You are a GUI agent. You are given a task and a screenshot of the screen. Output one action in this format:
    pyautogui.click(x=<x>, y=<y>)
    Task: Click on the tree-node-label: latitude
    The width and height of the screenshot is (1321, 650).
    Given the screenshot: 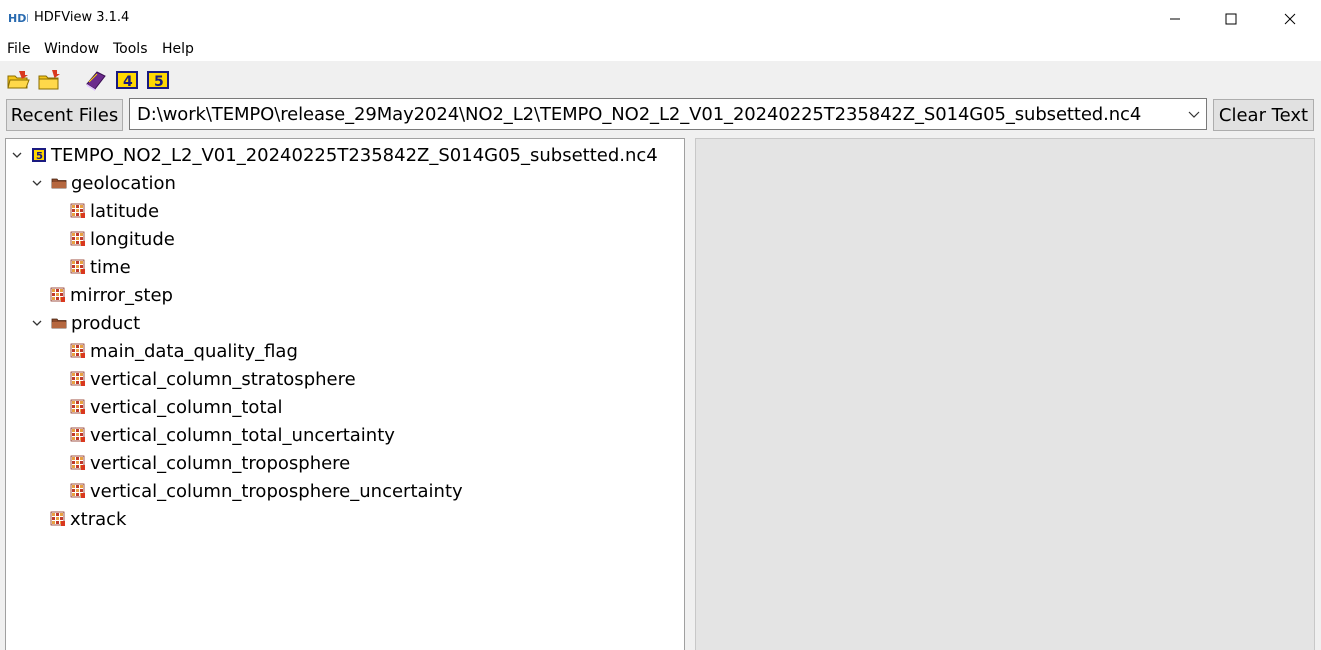 What is the action you would take?
    pyautogui.click(x=125, y=211)
    